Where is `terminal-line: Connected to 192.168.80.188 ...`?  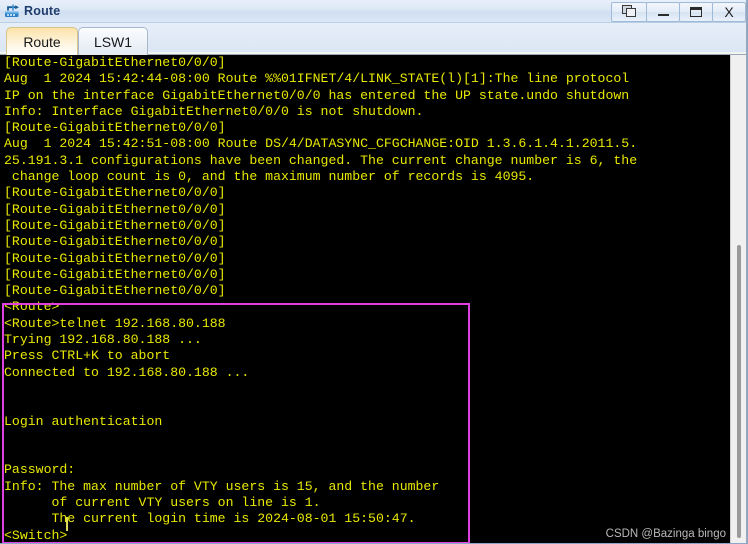 terminal-line: Connected to 192.168.80.188 ... is located at coordinates (127, 372).